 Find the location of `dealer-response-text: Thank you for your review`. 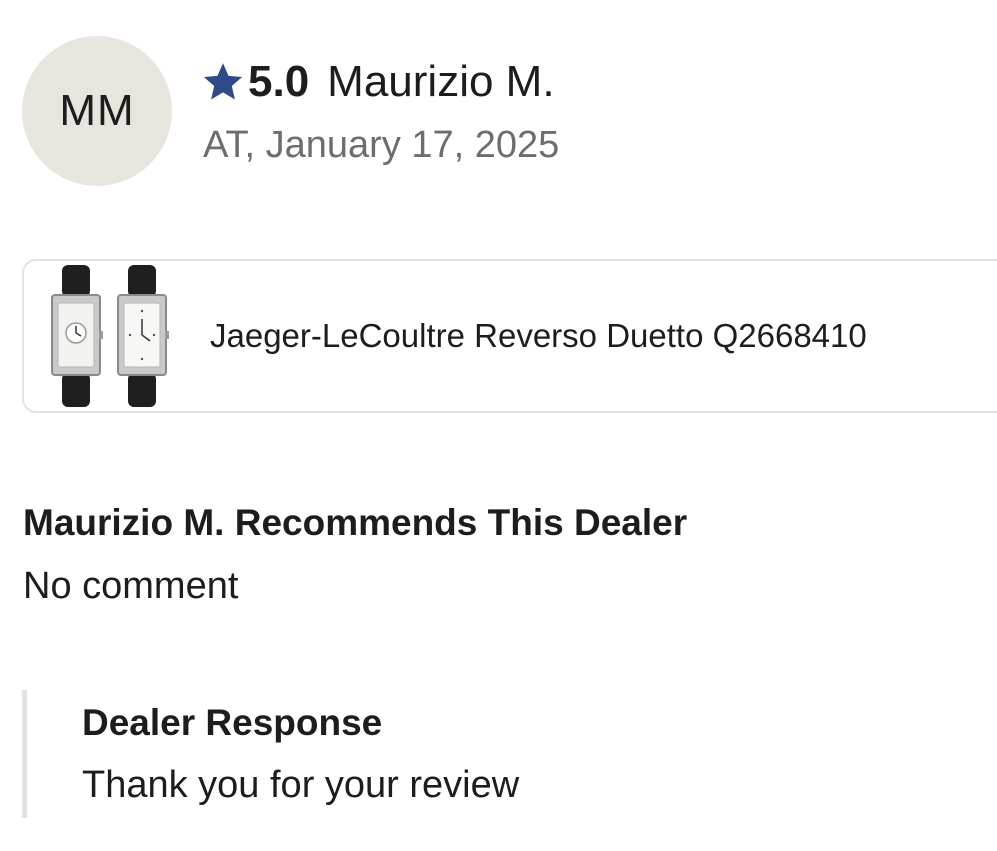

dealer-response-text: Thank you for your review is located at coordinates (301, 785).